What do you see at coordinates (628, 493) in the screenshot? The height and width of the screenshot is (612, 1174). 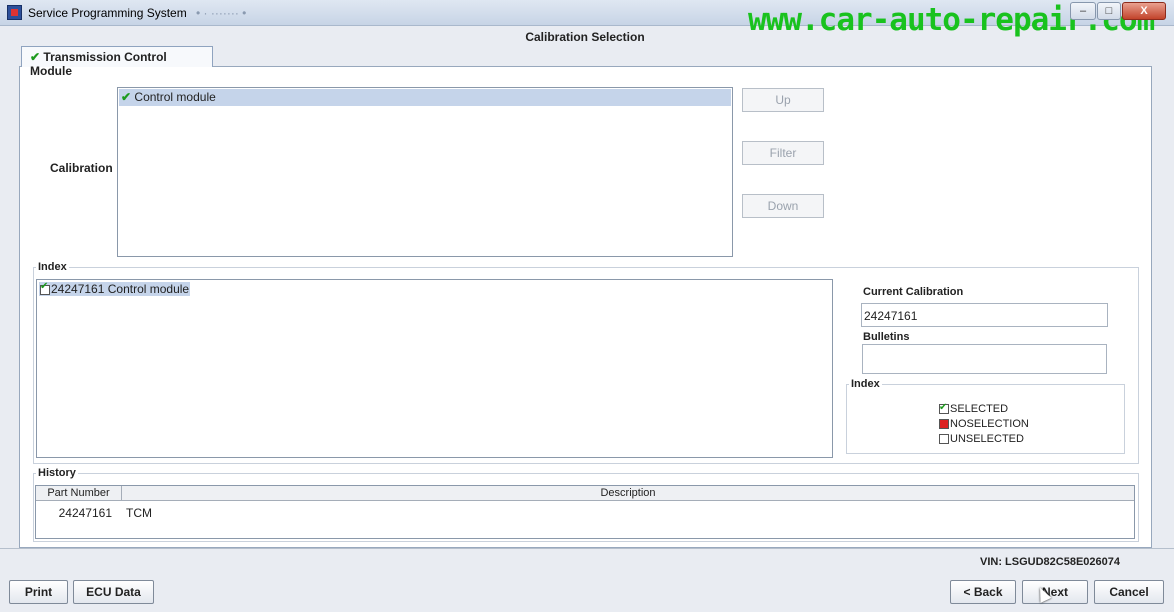 I see `column-header-description: Description` at bounding box center [628, 493].